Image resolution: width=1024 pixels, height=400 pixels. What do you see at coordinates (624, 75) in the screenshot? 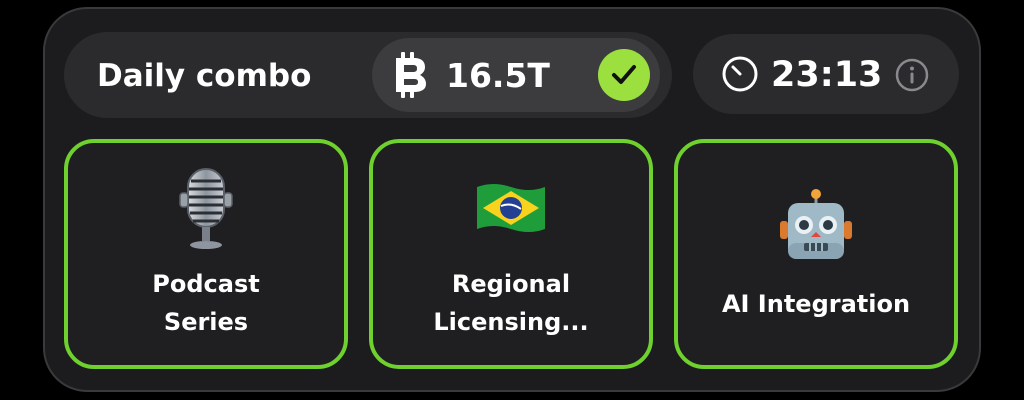
I see `check-icon` at bounding box center [624, 75].